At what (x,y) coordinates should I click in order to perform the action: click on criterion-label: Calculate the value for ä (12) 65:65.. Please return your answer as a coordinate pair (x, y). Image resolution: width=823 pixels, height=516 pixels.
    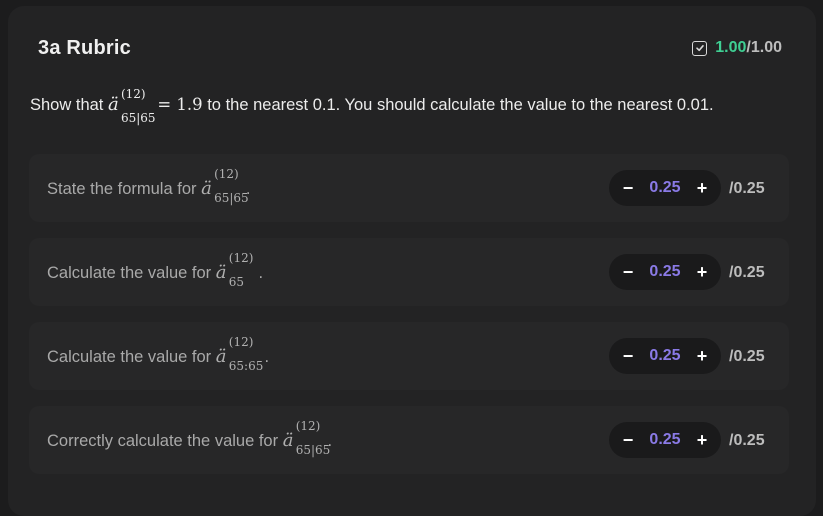
    Looking at the image, I should click on (158, 354).